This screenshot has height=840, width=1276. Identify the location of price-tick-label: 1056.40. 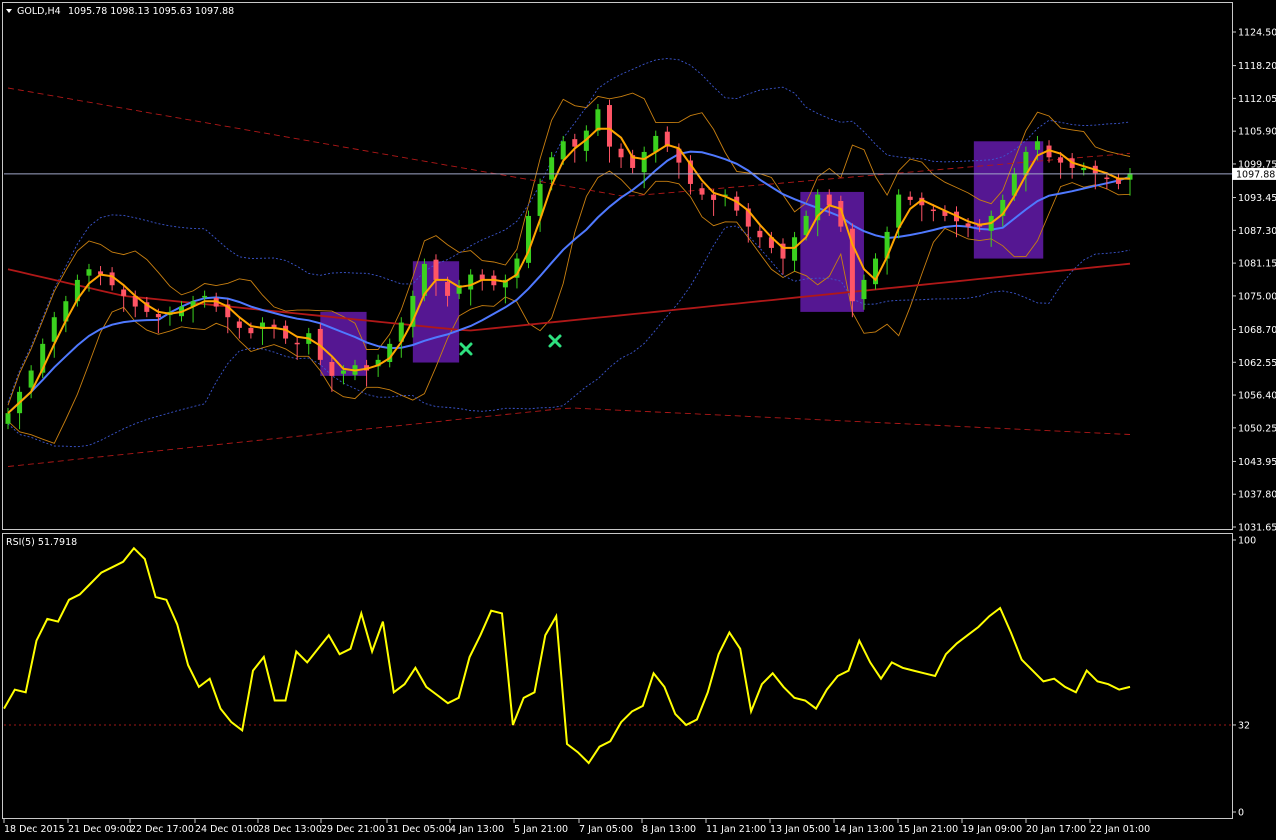
(1257, 396).